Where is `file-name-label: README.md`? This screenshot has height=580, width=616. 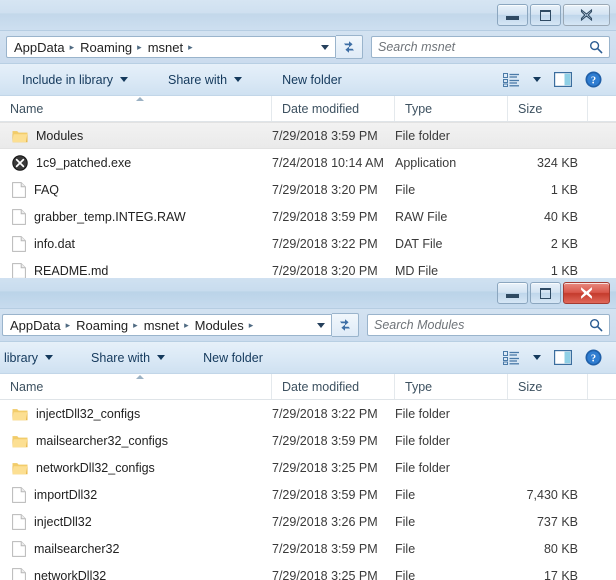
file-name-label: README.md is located at coordinates (71, 270).